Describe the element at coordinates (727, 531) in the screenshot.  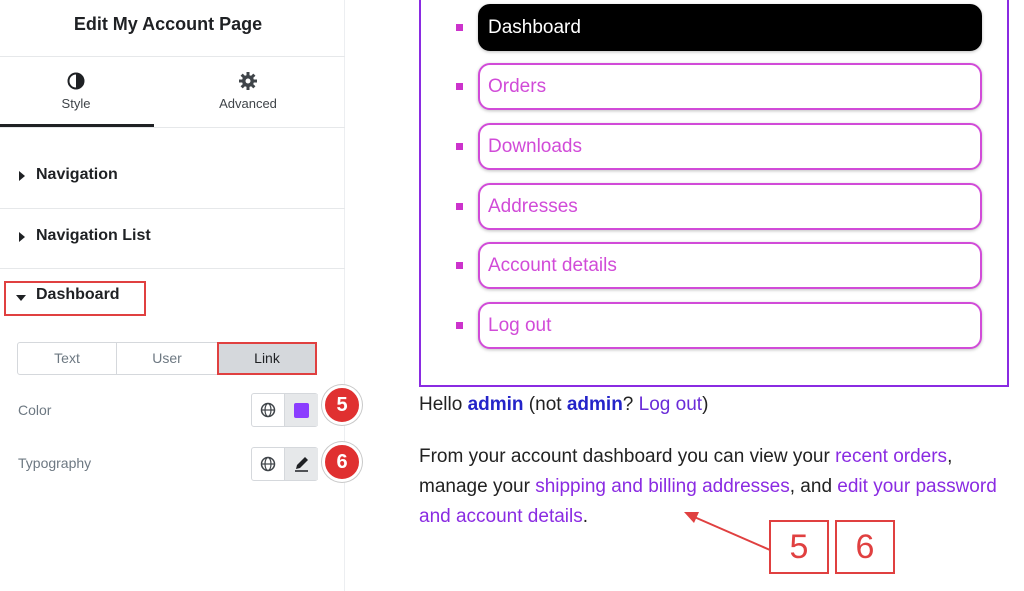
I see `annotation-arrow` at that location.